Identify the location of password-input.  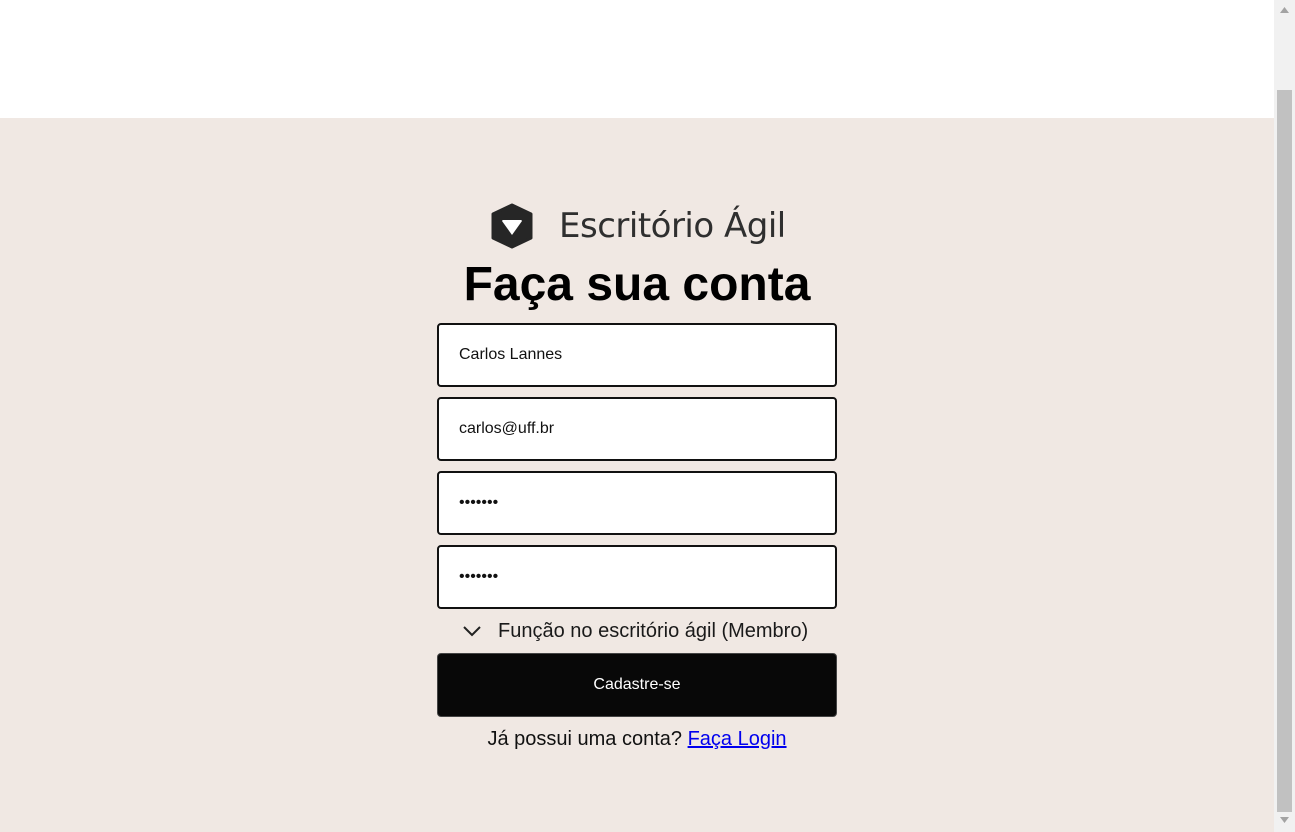
(637, 503).